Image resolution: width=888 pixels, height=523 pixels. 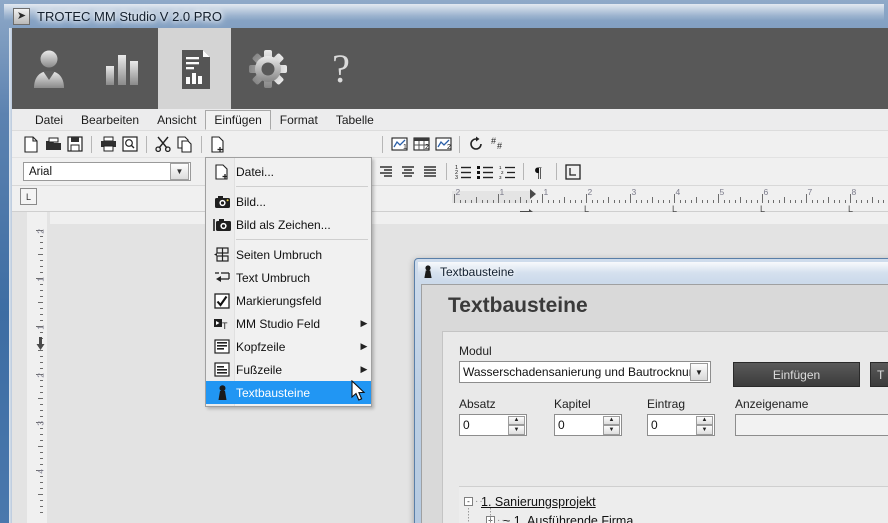 What do you see at coordinates (288, 392) in the screenshot?
I see `menu-item-textbausteine: Textbausteine` at bounding box center [288, 392].